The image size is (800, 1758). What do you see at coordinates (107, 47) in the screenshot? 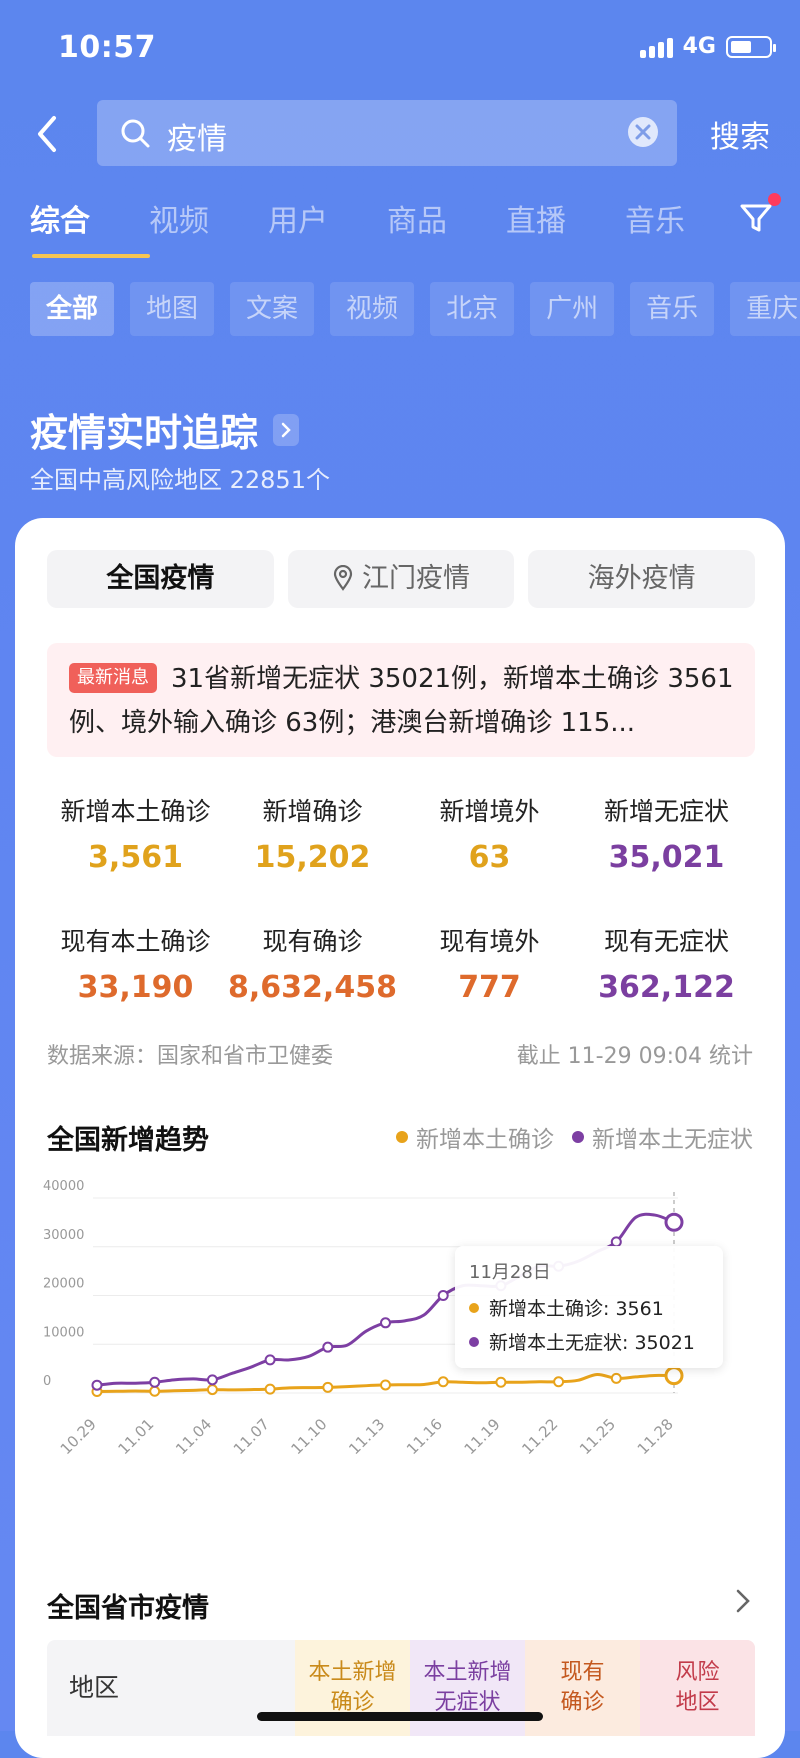
I see `status-time: 10:57` at bounding box center [107, 47].